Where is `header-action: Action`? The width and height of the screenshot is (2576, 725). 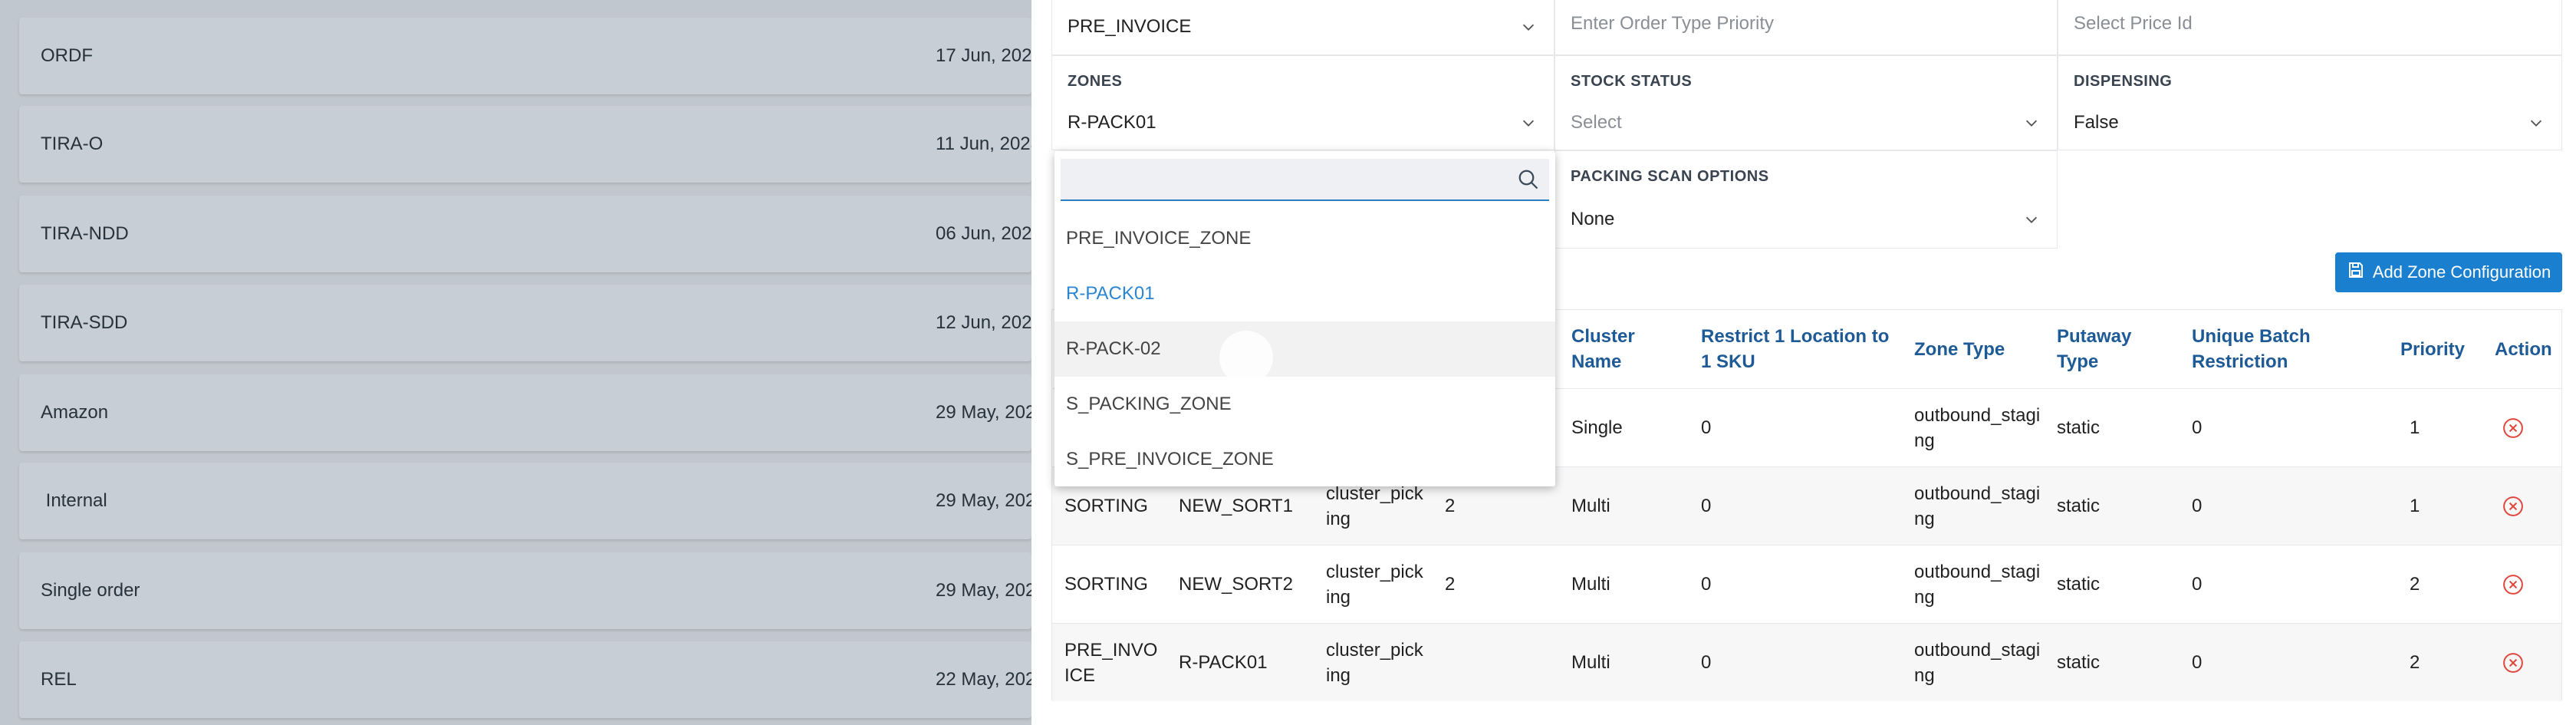
header-action: Action is located at coordinates (2523, 349).